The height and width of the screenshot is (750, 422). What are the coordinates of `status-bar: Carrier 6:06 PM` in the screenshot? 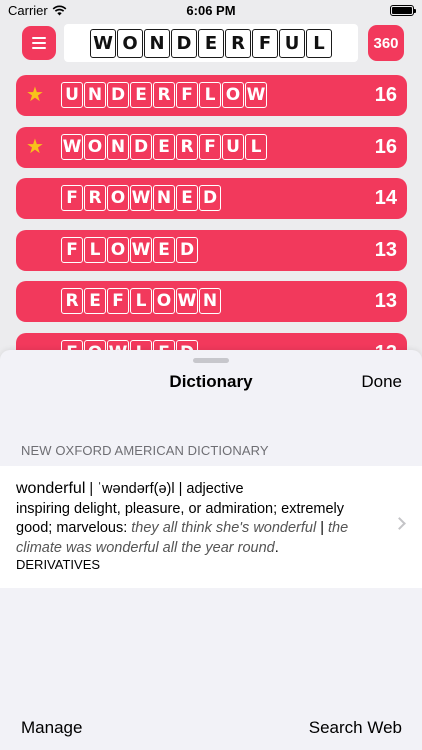 It's located at (211, 11).